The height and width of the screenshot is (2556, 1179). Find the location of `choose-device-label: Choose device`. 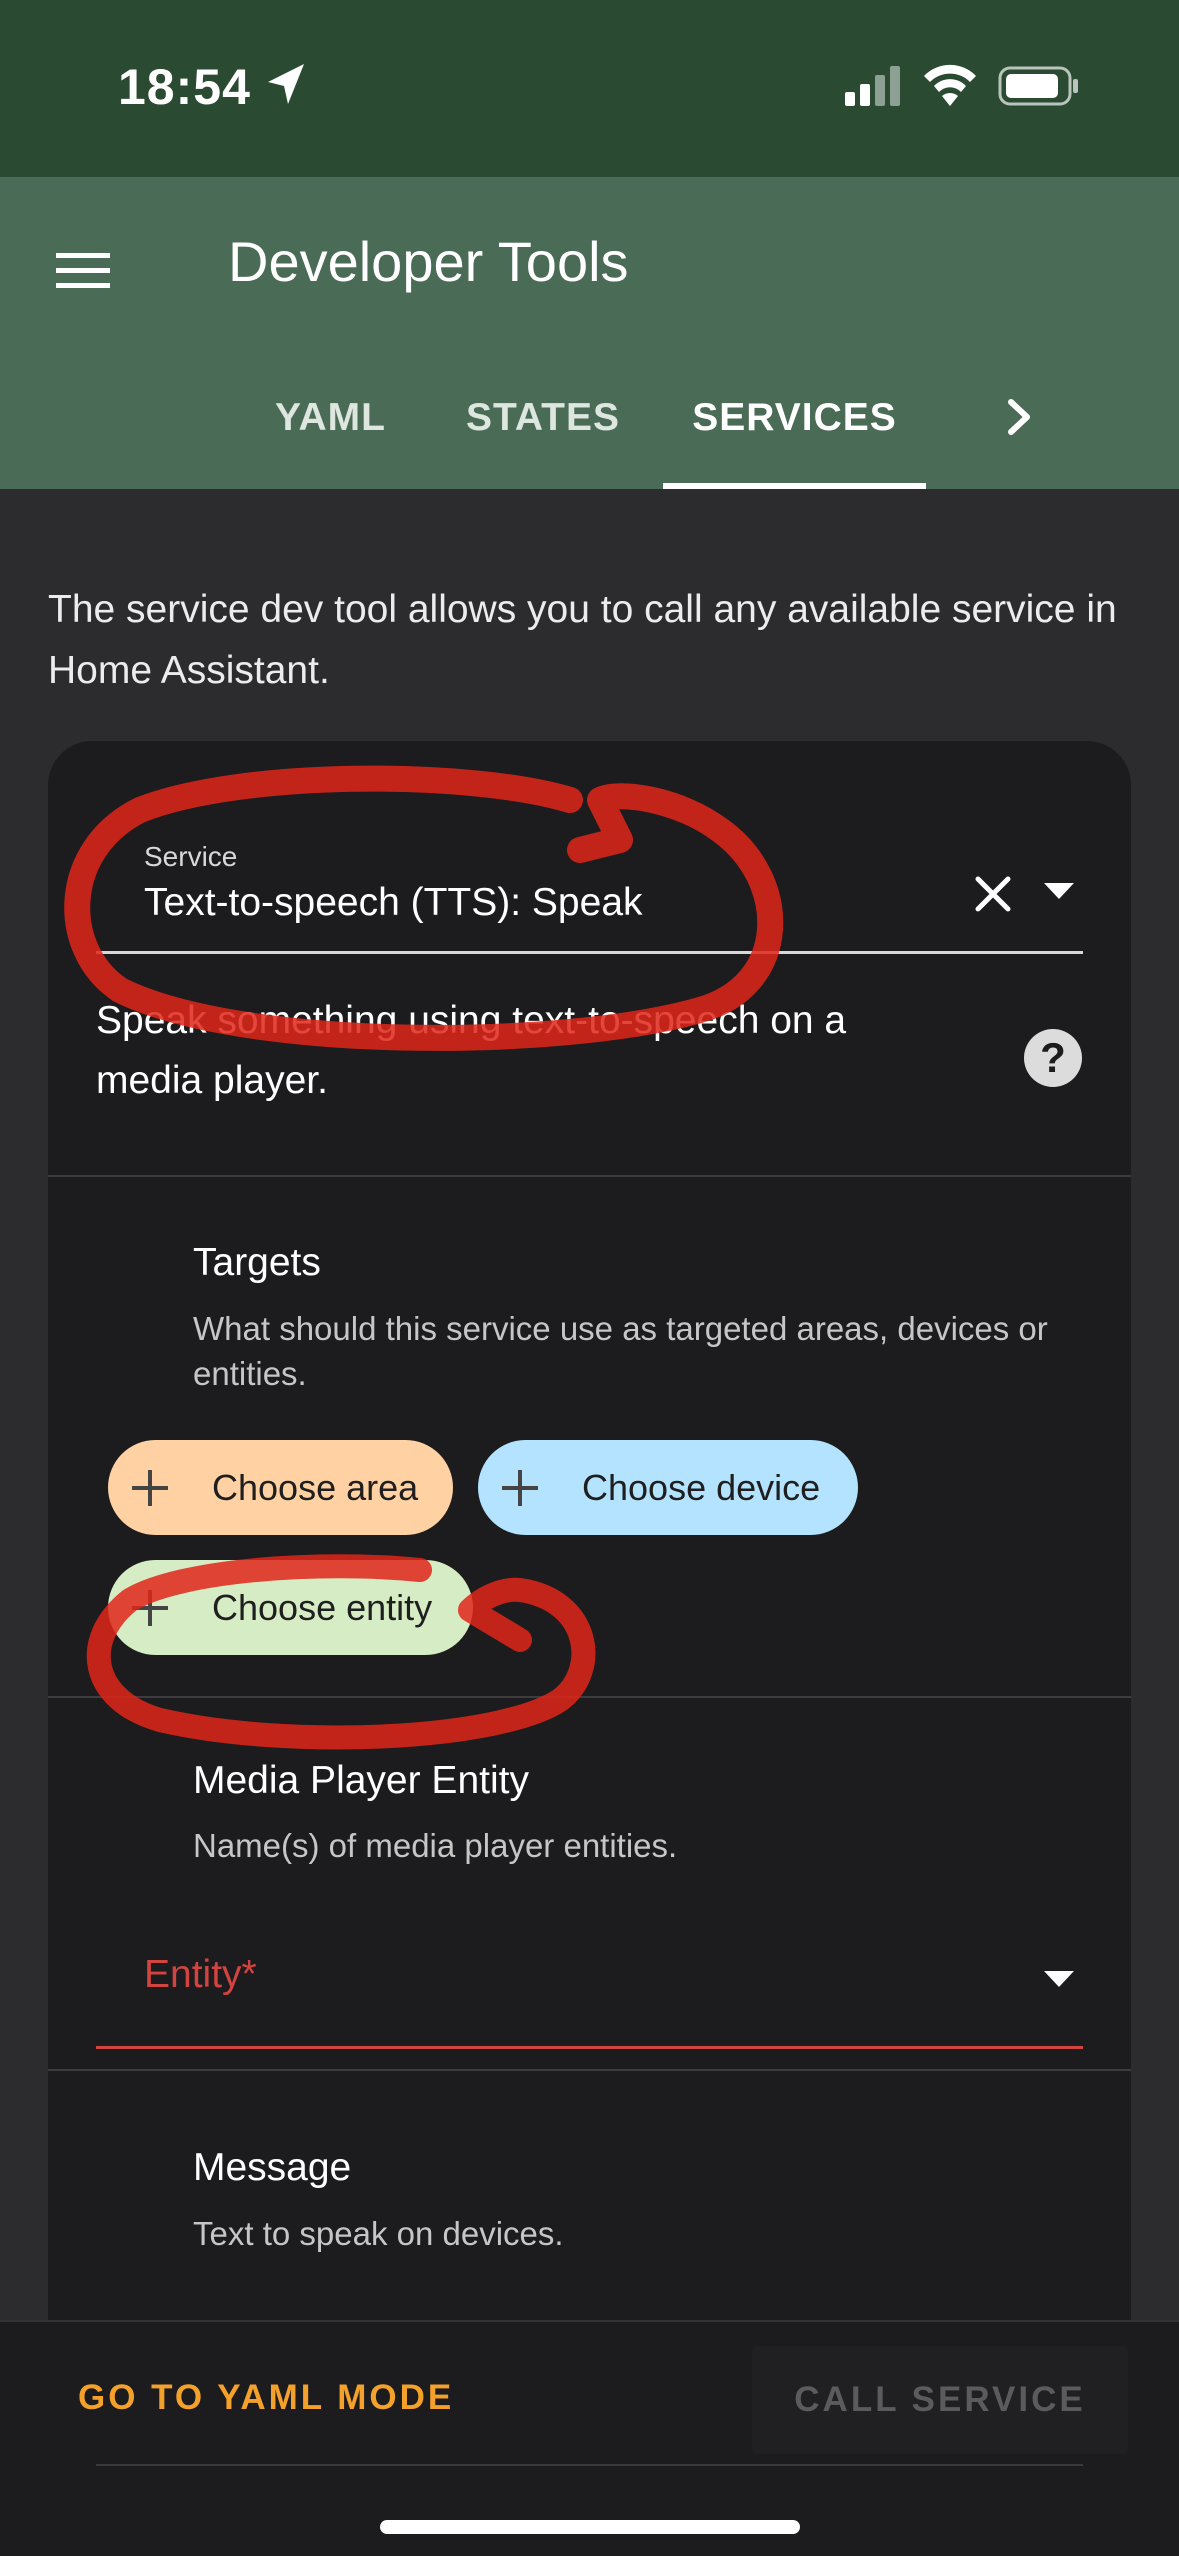

choose-device-label: Choose device is located at coordinates (701, 1487).